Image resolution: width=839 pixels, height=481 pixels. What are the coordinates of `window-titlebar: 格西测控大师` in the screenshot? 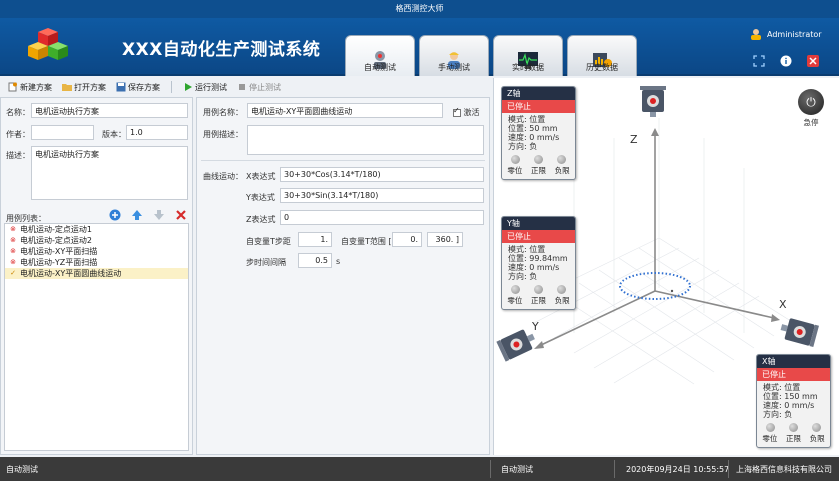 It's located at (419, 9).